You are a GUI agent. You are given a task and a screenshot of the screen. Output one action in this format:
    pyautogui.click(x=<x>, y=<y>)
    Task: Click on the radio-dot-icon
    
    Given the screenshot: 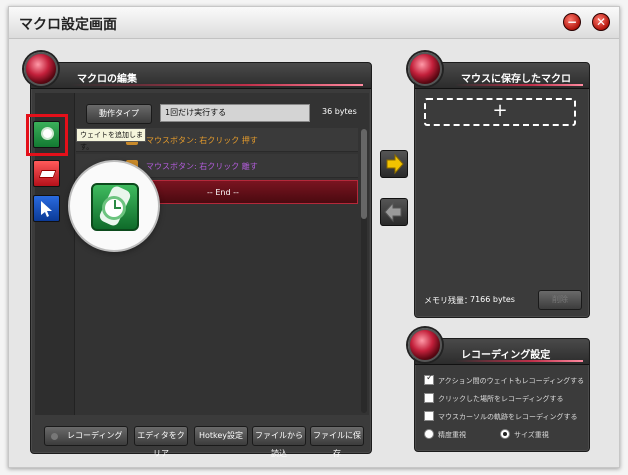 What is the action you would take?
    pyautogui.click(x=505, y=434)
    